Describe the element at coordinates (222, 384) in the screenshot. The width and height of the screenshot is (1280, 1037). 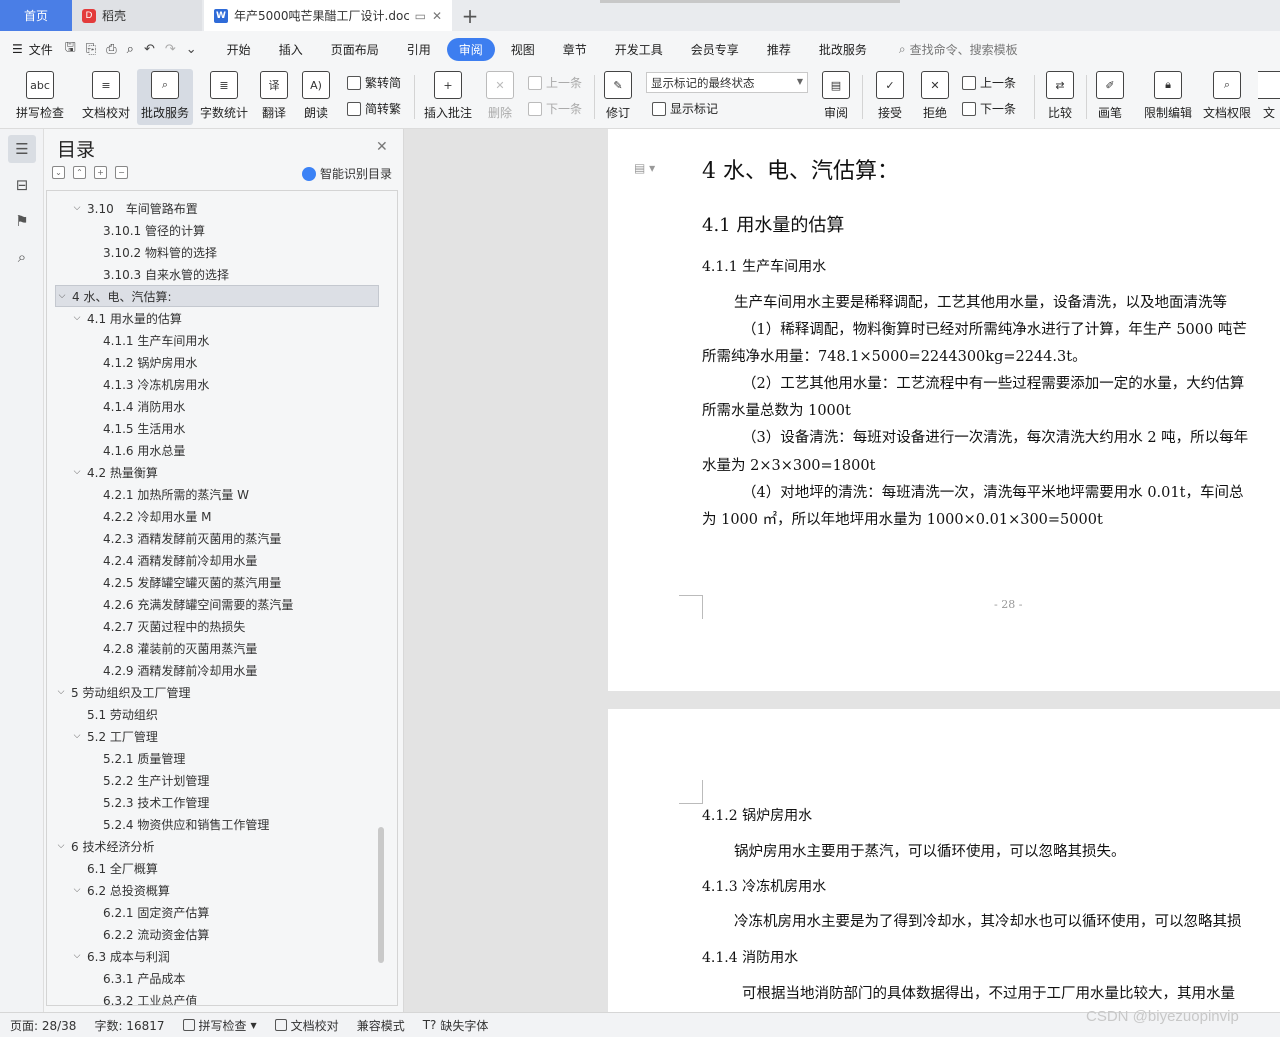
I see `toc-item: 4.1.3 冷冻机房用水` at that location.